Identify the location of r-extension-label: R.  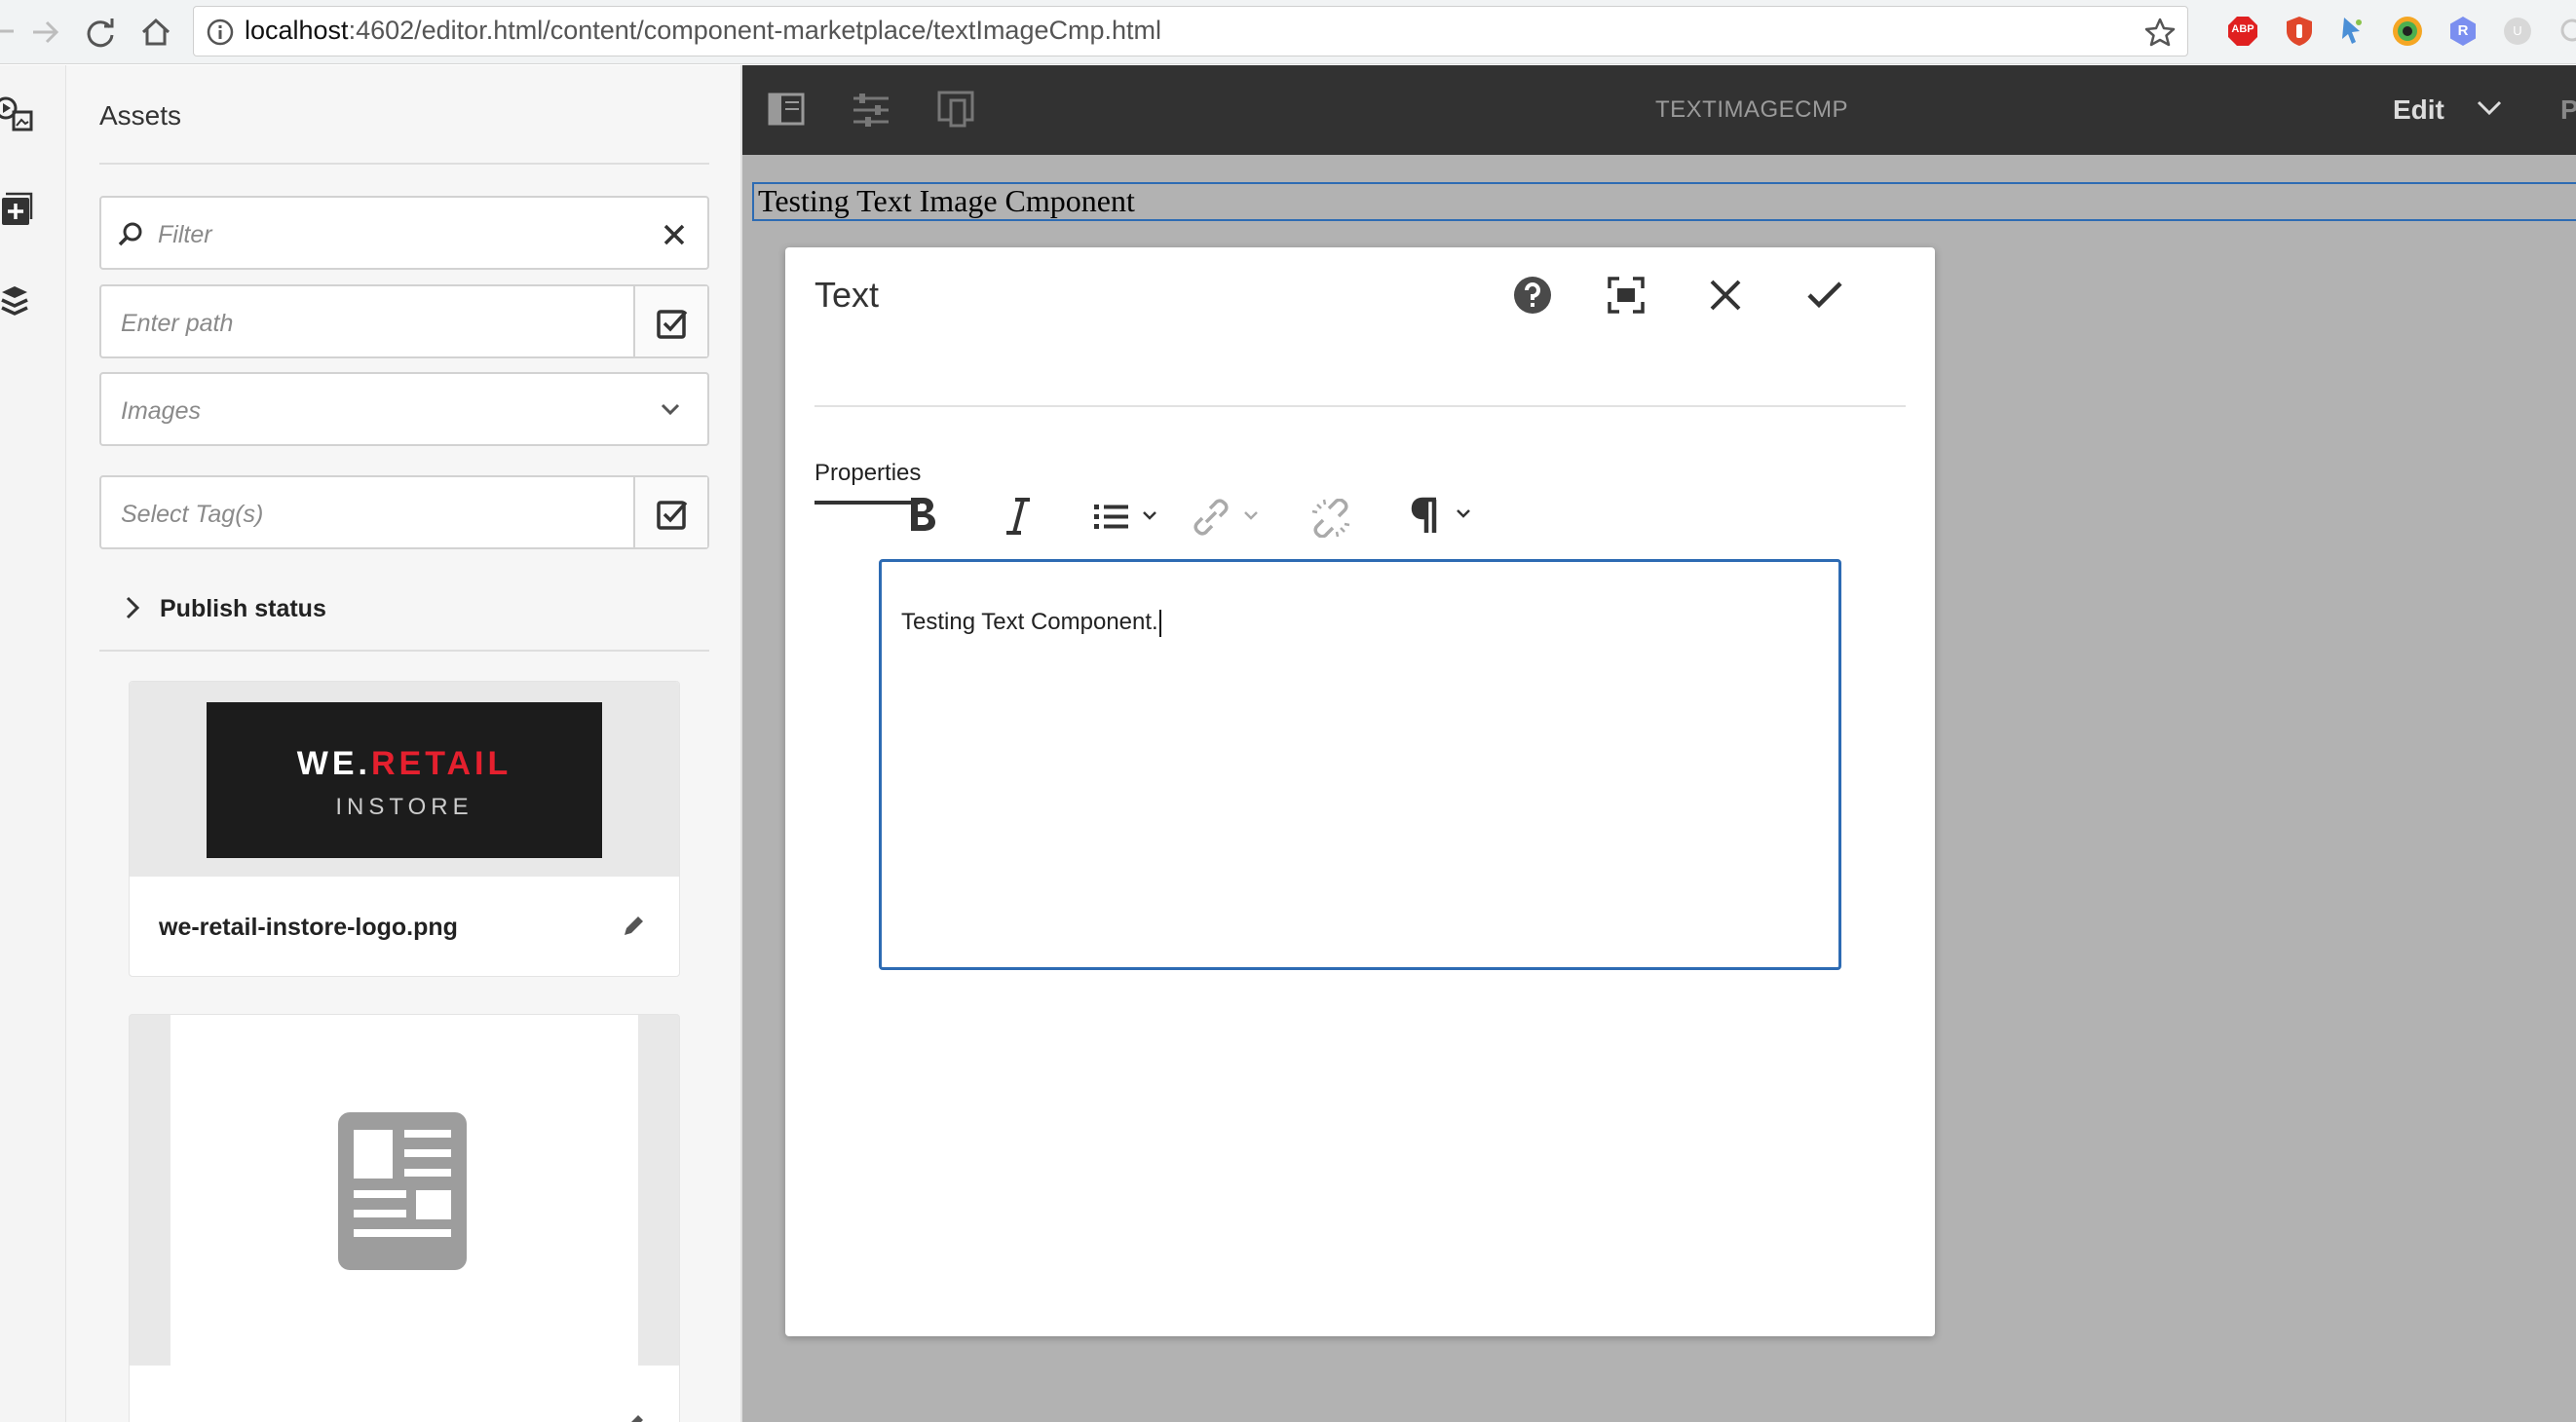
(2463, 30).